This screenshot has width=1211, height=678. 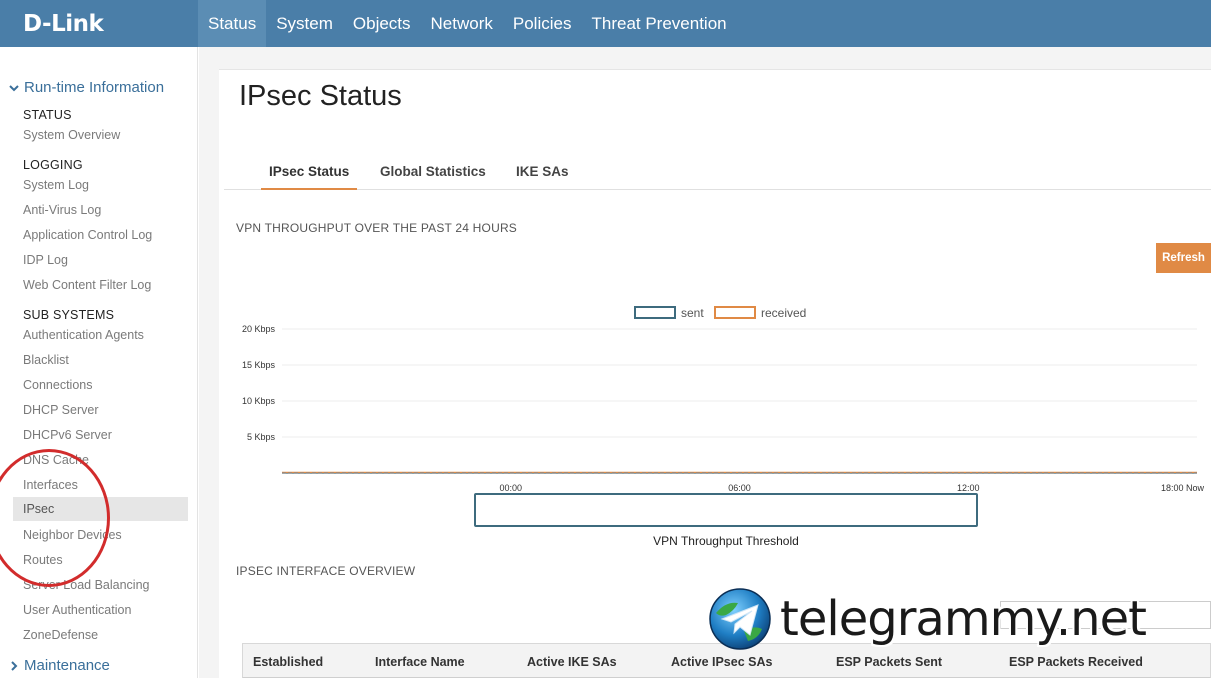 I want to click on sidebar-section-label: Run-time Information, so click(x=94, y=87).